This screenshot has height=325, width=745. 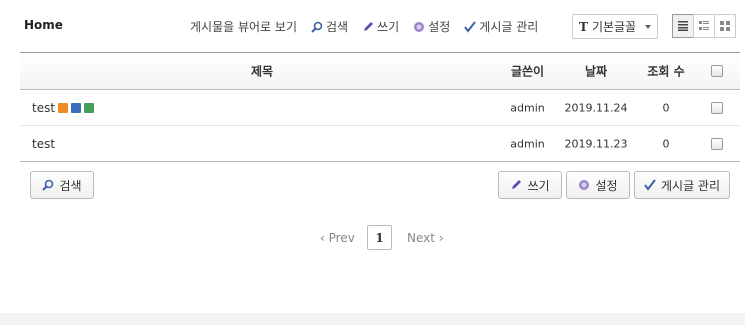 I want to click on webzine-view-button, so click(x=704, y=26).